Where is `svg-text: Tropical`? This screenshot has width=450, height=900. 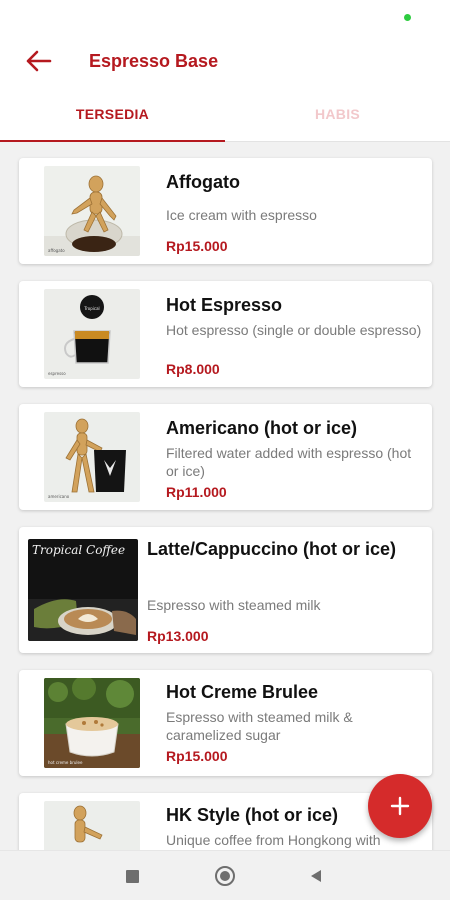
svg-text: Tropical is located at coordinates (91, 308).